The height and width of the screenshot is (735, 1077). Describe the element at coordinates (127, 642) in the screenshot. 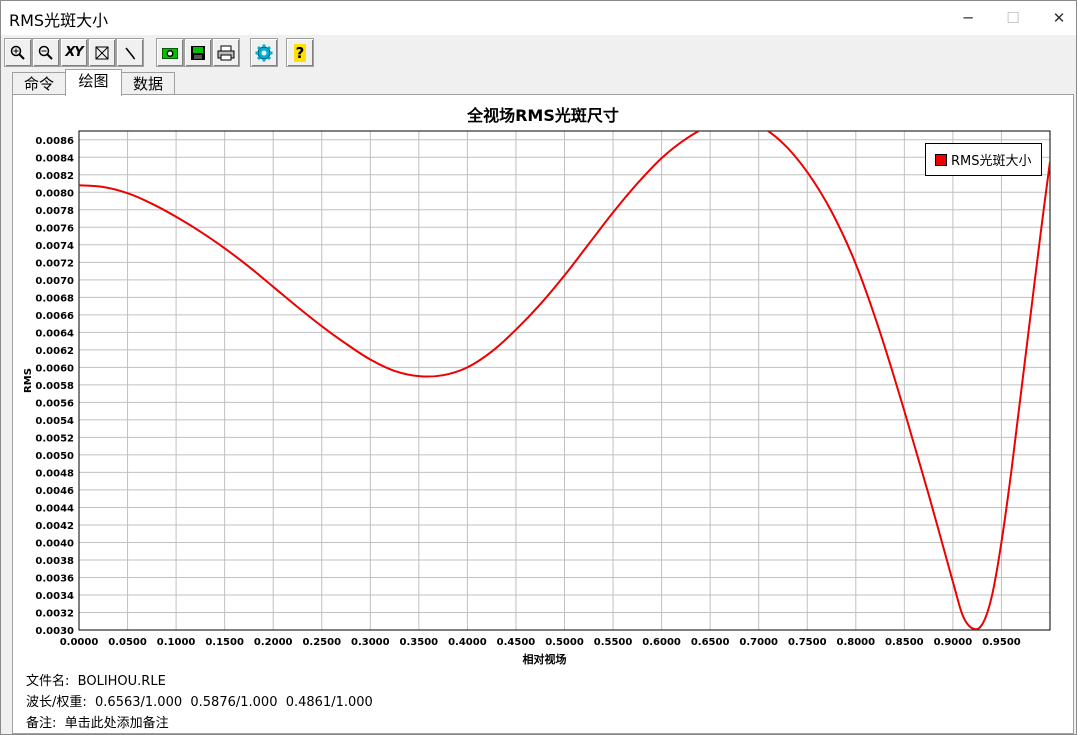

I see `x-tick-label: 0.0500` at that location.